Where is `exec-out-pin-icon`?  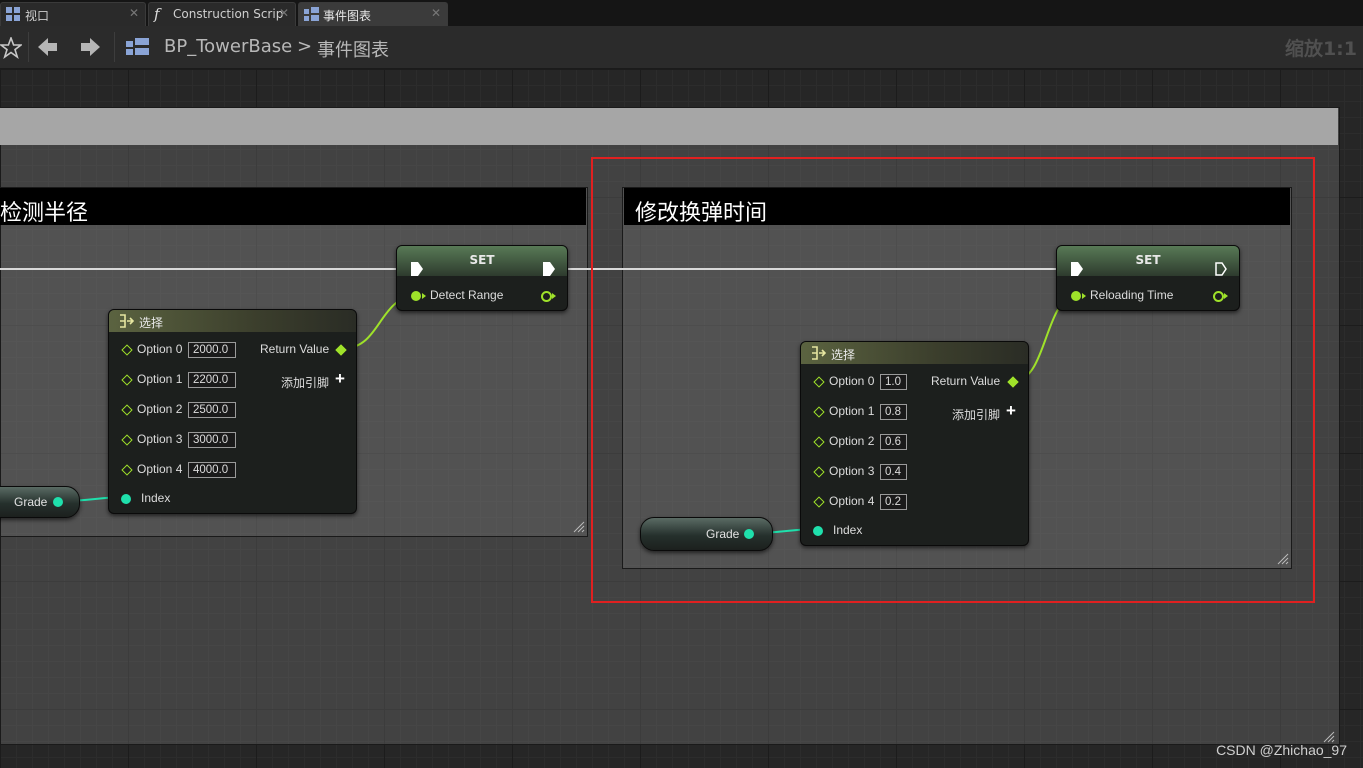
exec-out-pin-icon is located at coordinates (549, 269).